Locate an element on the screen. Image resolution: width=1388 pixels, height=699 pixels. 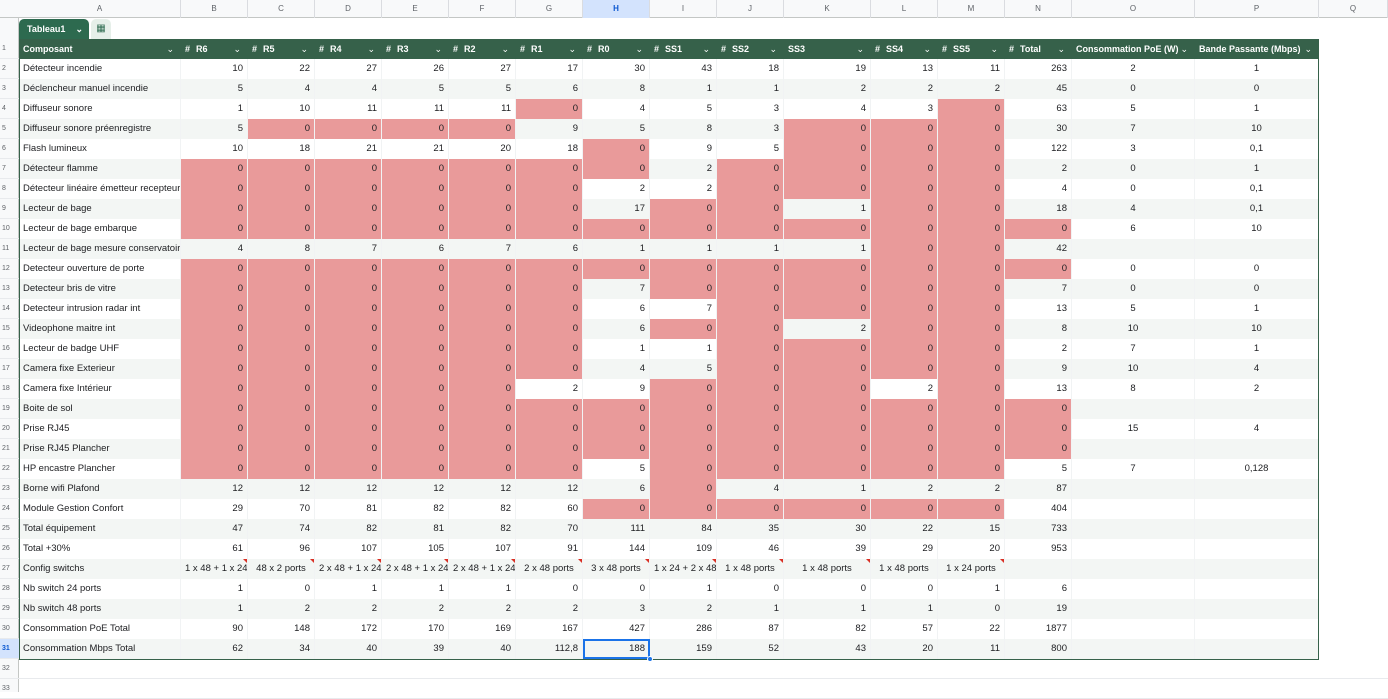
data-cell: 22 is located at coordinates (971, 629).